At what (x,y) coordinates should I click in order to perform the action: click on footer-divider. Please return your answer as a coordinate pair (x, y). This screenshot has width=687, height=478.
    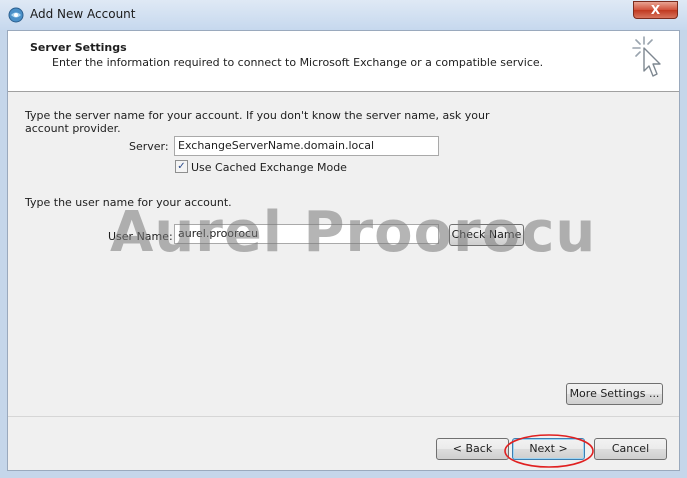
    Looking at the image, I should click on (343, 416).